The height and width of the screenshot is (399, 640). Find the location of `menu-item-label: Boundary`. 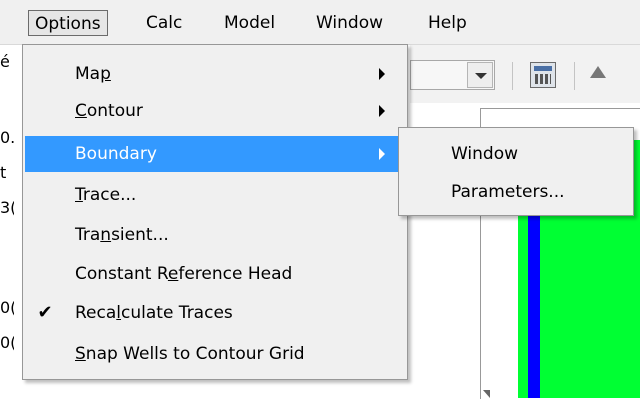

menu-item-label: Boundary is located at coordinates (116, 154).